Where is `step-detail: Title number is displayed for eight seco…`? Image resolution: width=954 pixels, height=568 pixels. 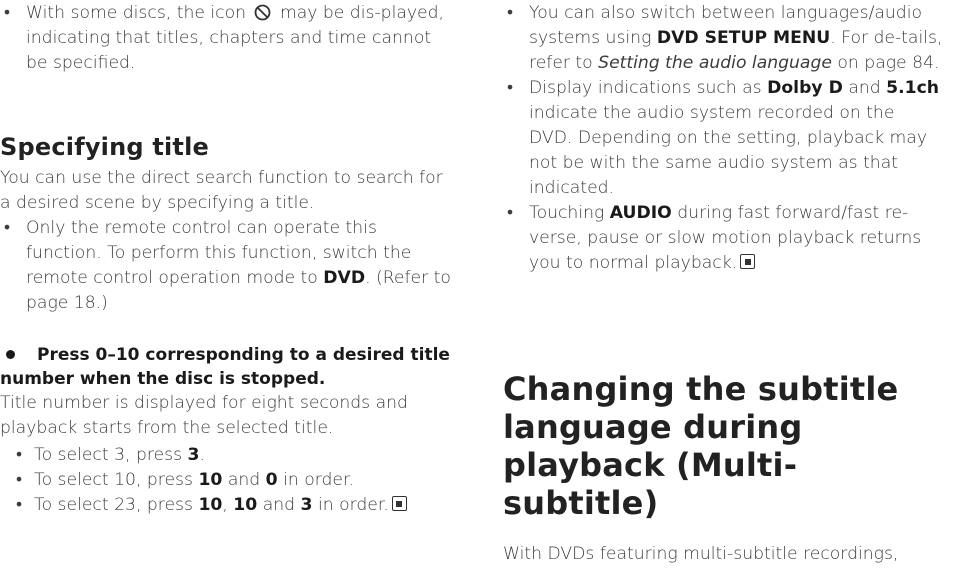
step-detail: Title number is displayed for eight seco… is located at coordinates (204, 415).